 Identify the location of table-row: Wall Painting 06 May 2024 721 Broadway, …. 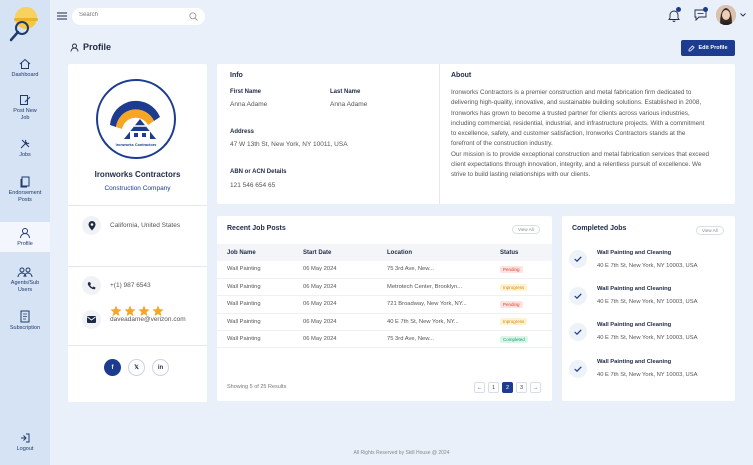
(384, 304).